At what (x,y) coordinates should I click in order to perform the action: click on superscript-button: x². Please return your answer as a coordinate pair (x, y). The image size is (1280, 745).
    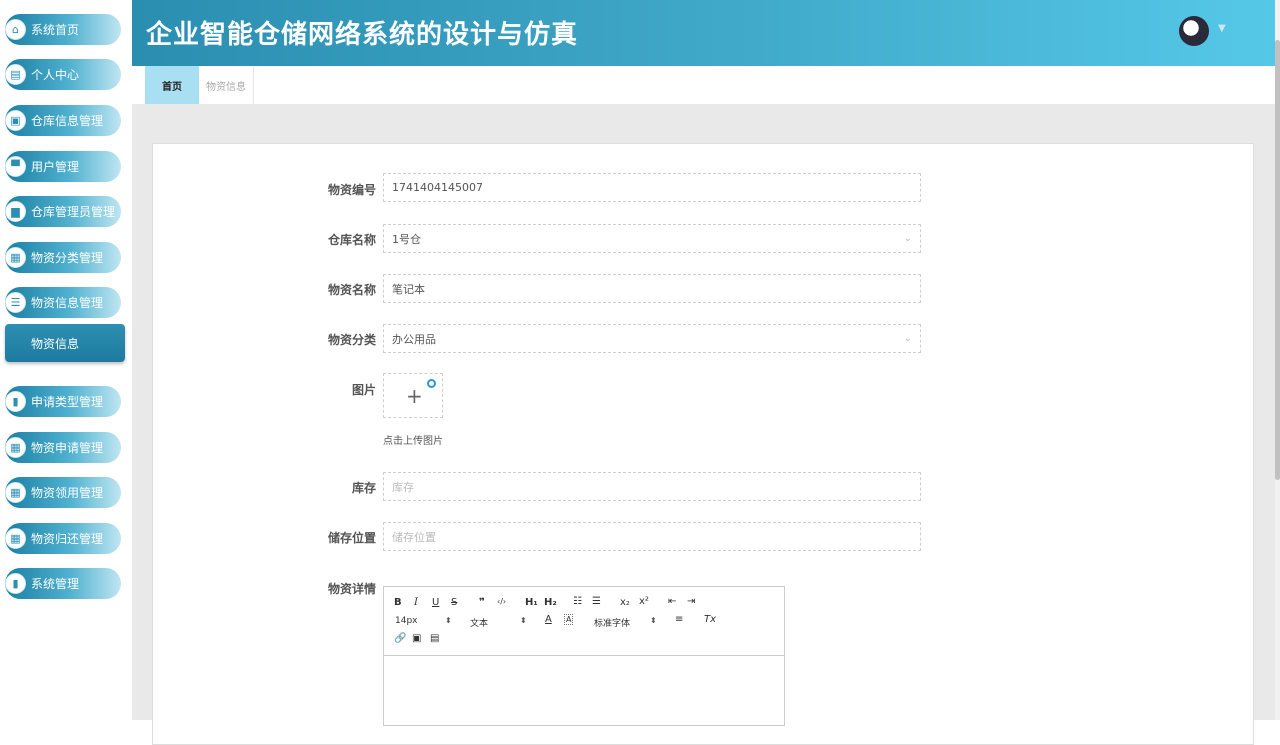
    Looking at the image, I should click on (644, 601).